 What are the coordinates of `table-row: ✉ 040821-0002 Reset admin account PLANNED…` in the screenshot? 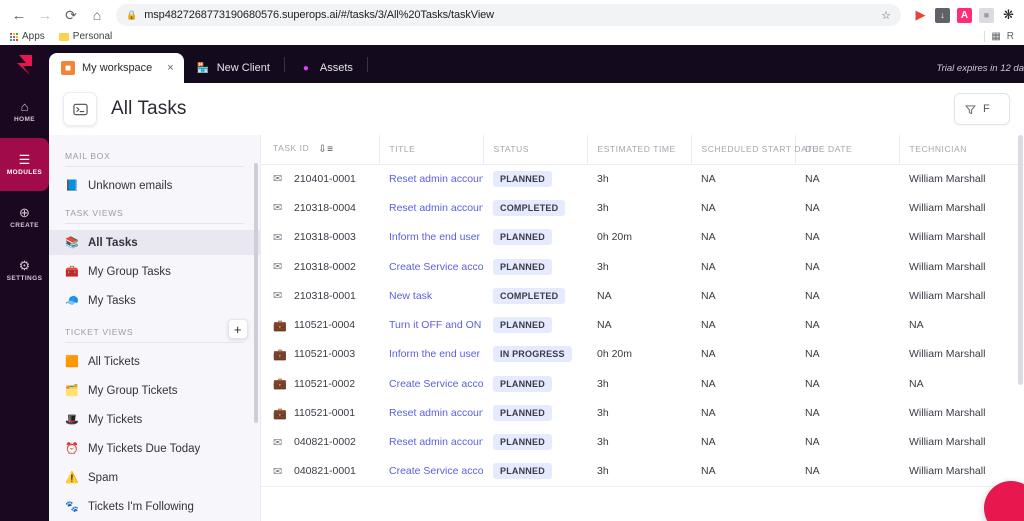 It's located at (642, 442).